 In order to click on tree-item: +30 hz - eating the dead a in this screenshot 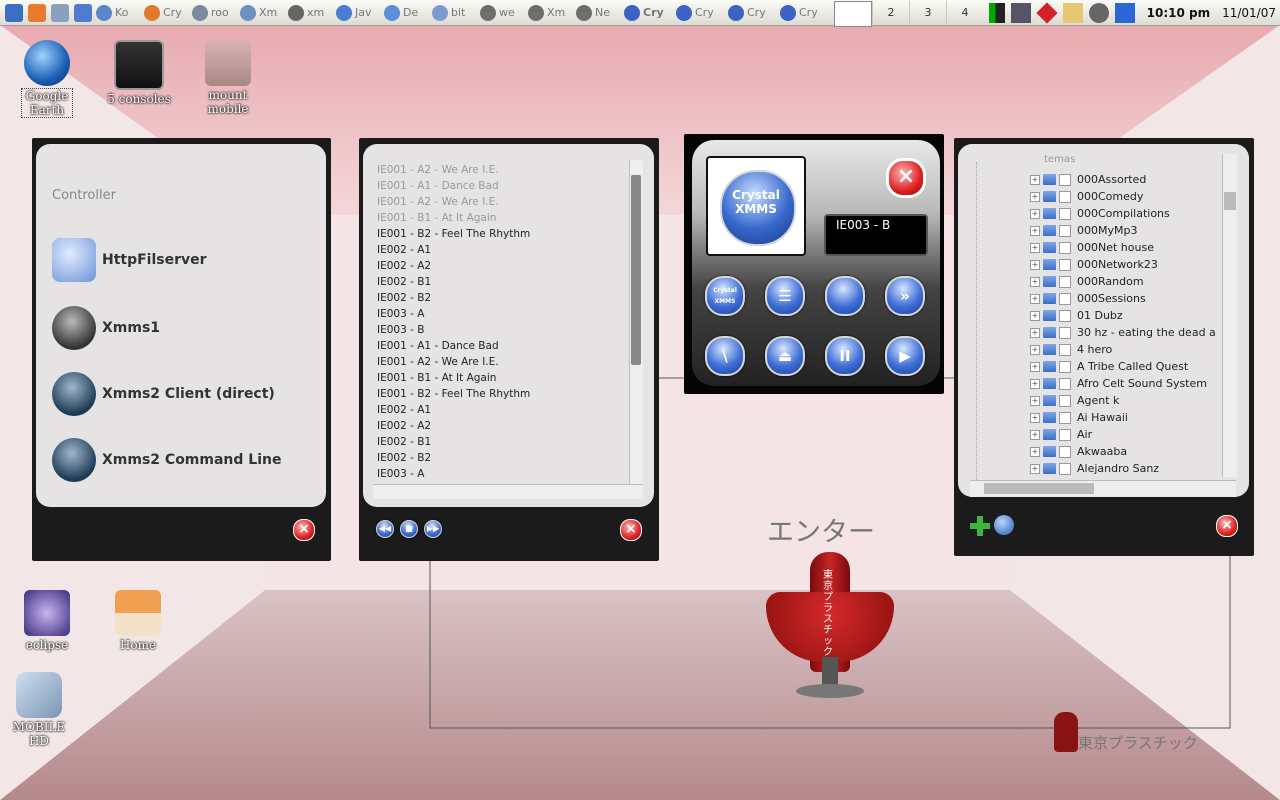, I will do `click(1123, 332)`.